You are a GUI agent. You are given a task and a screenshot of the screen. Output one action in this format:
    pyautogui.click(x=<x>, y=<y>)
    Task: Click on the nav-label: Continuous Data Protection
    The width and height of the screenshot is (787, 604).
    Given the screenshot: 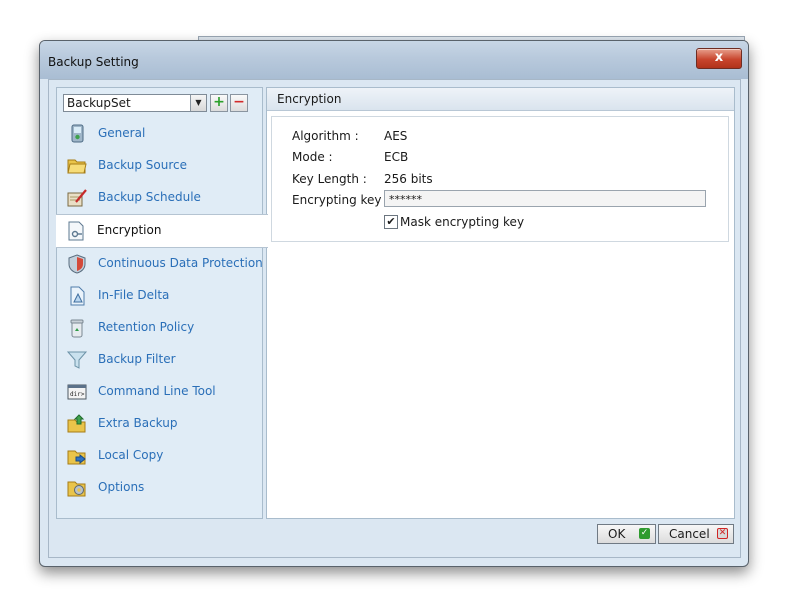 What is the action you would take?
    pyautogui.click(x=180, y=263)
    